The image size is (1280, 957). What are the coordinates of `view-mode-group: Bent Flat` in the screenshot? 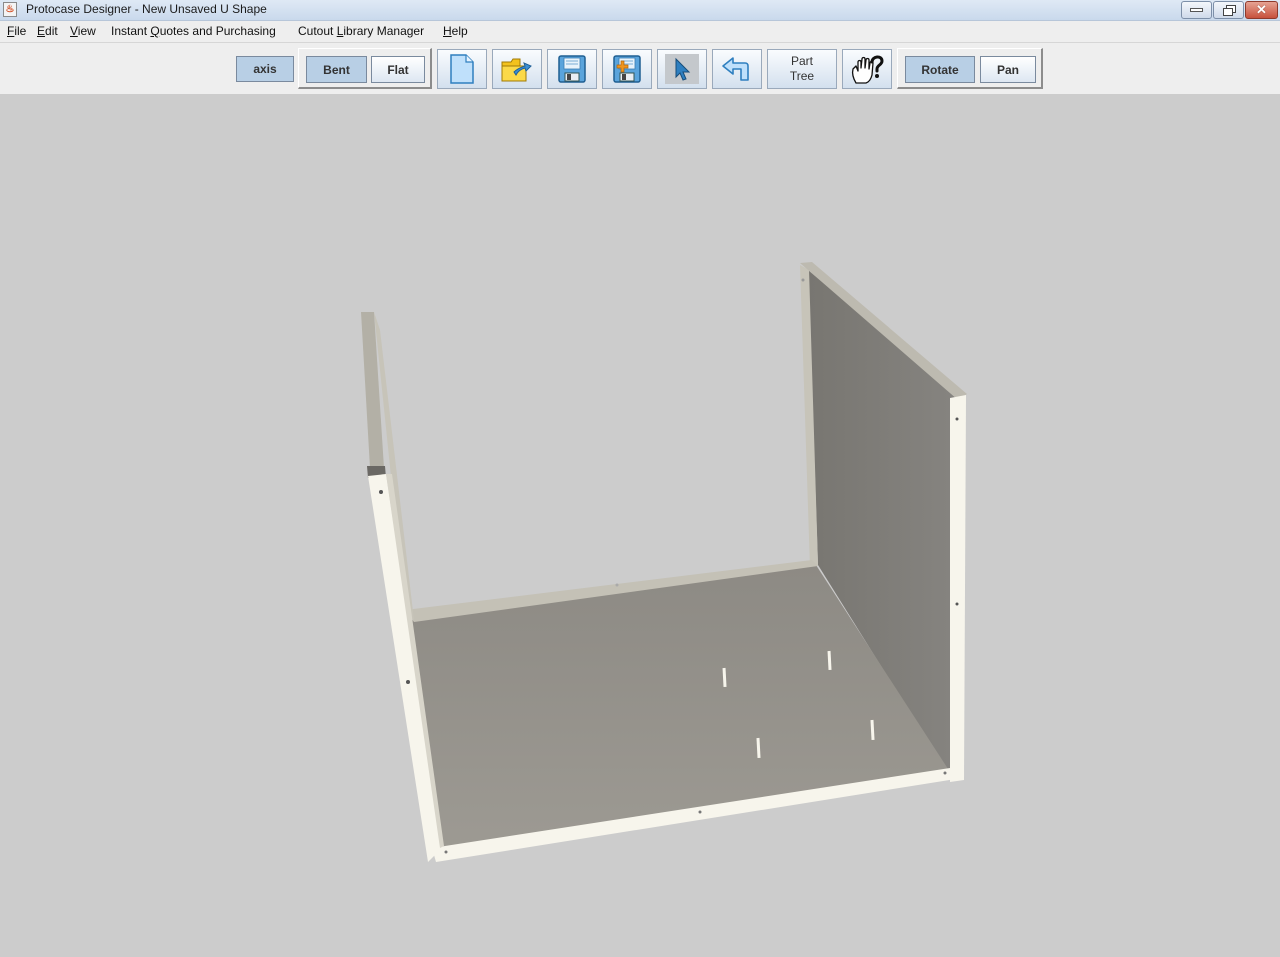 It's located at (365, 68).